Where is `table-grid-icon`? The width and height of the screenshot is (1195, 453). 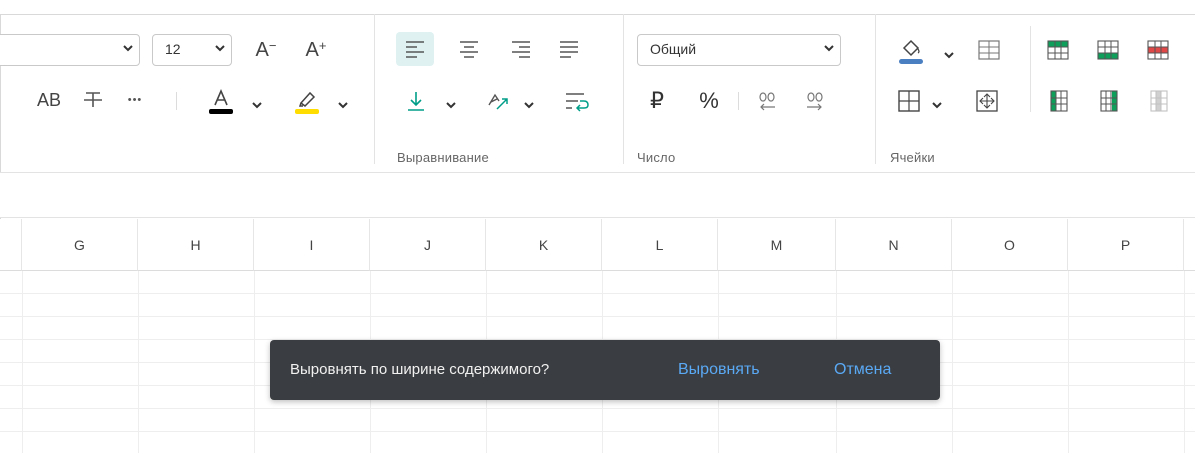
table-grid-icon is located at coordinates (989, 50).